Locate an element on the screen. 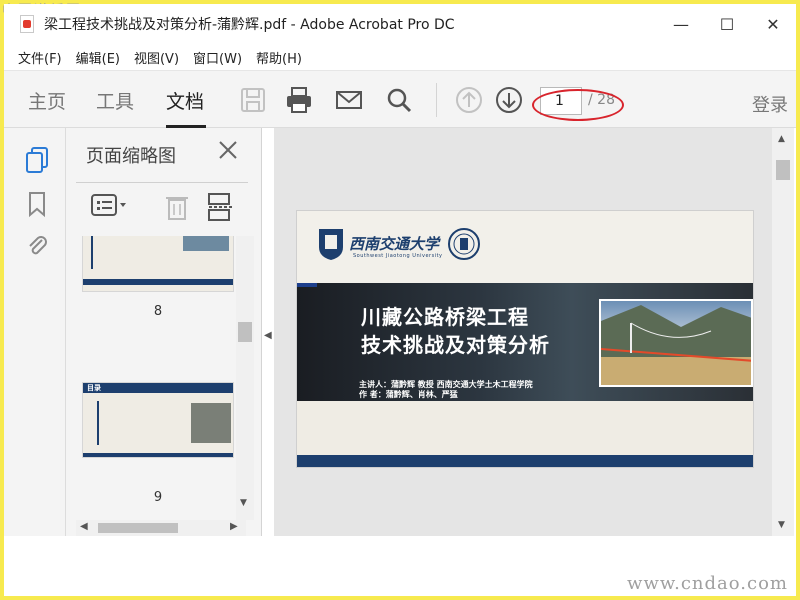 Image resolution: width=800 pixels, height=600 pixels. tab-document: 文档 is located at coordinates (185, 100).